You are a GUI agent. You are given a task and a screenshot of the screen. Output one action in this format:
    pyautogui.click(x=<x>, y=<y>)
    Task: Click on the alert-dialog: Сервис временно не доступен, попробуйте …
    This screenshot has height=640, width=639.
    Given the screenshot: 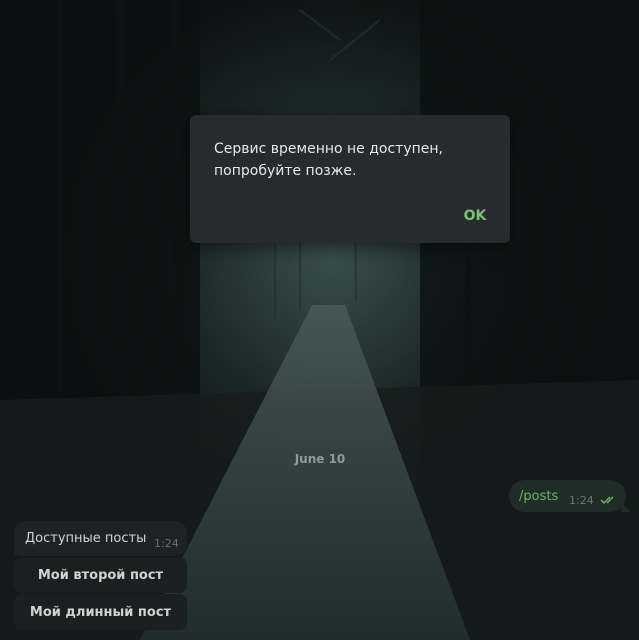 What is the action you would take?
    pyautogui.click(x=350, y=179)
    